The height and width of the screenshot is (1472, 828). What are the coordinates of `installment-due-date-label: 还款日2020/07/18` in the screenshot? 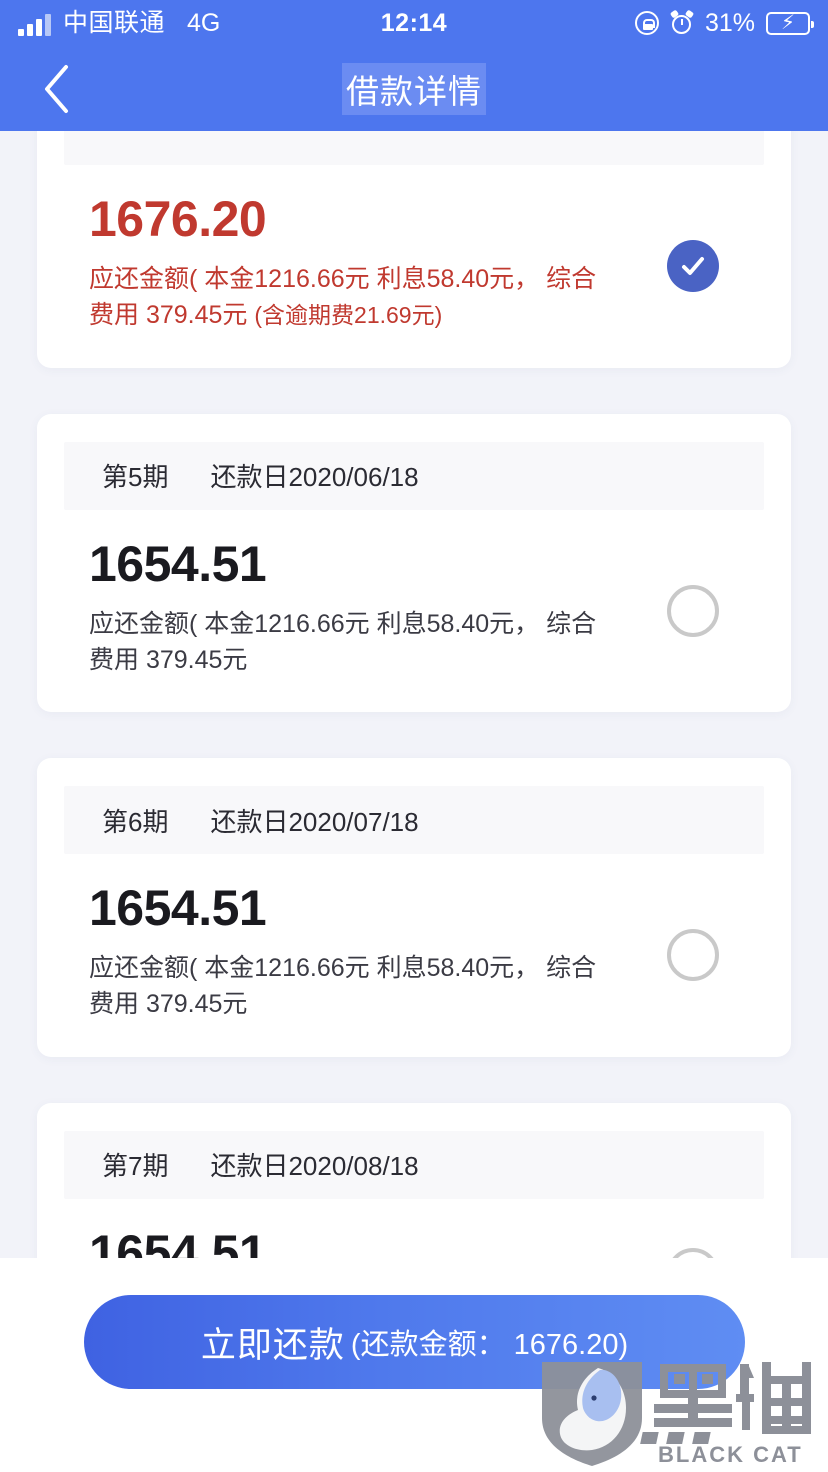 It's located at (314, 821).